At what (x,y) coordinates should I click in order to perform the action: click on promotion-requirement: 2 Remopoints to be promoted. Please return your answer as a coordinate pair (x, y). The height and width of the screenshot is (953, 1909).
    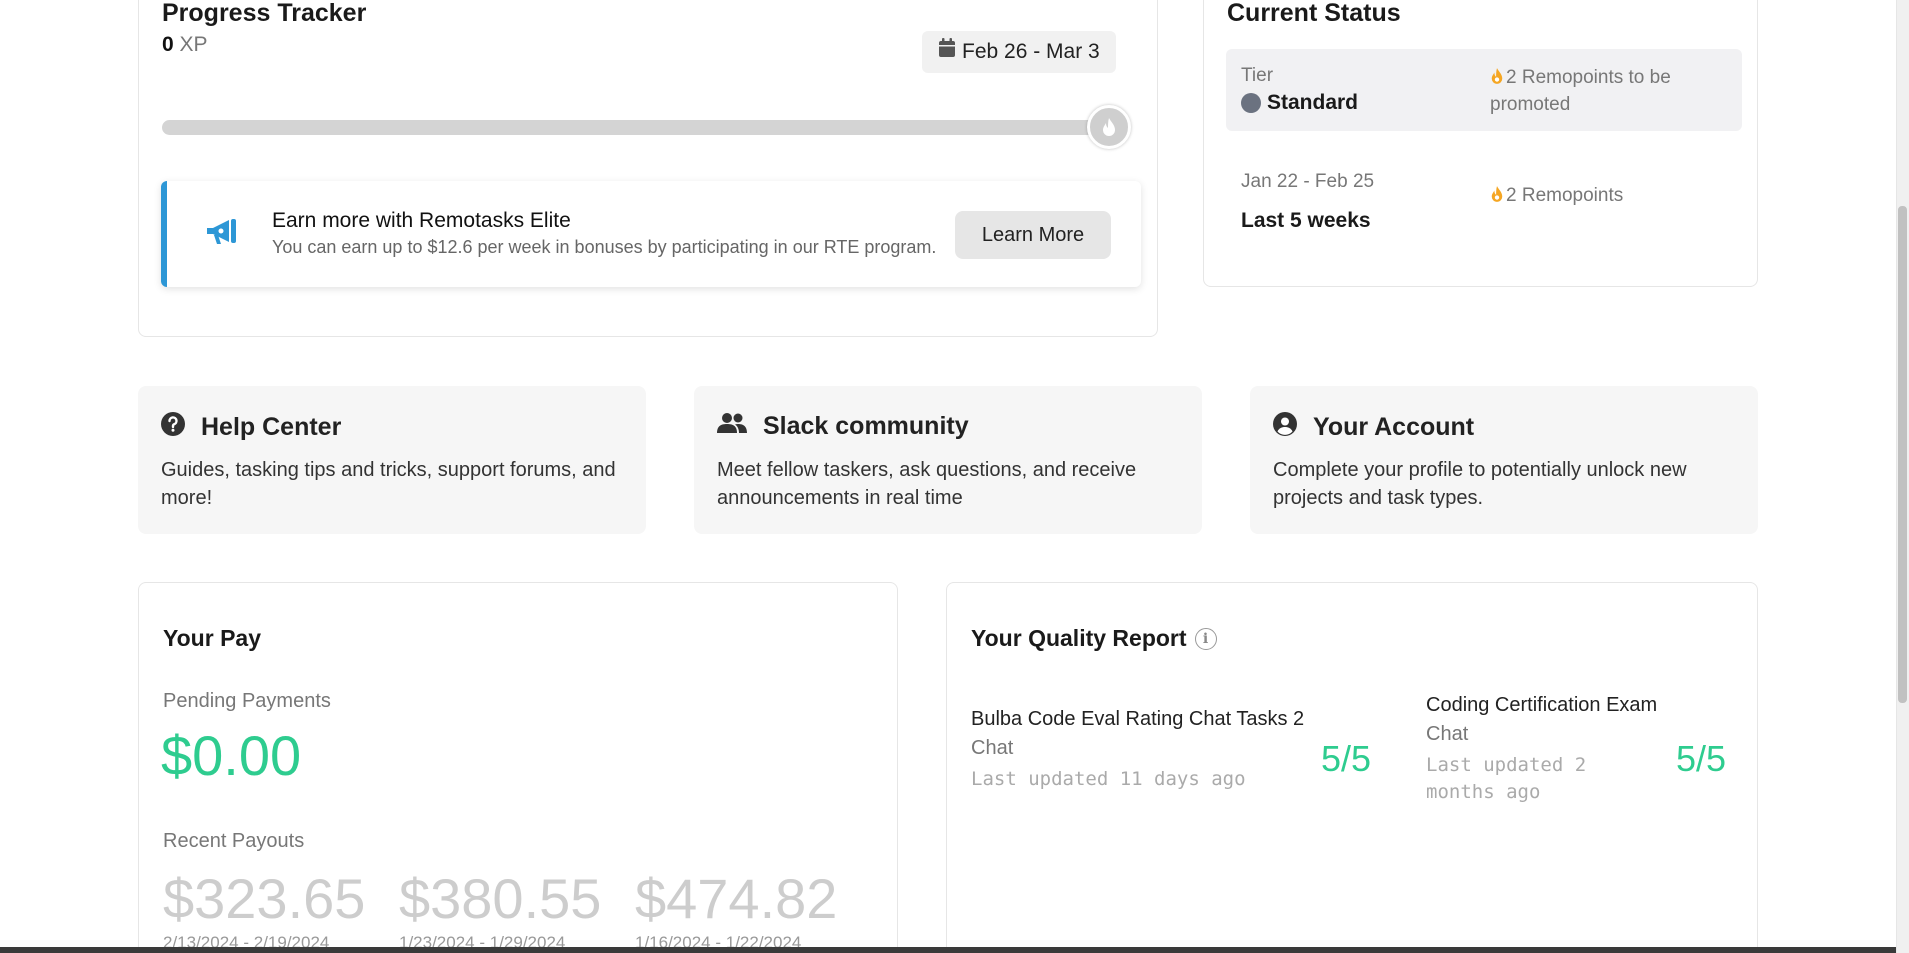
    Looking at the image, I should click on (1605, 91).